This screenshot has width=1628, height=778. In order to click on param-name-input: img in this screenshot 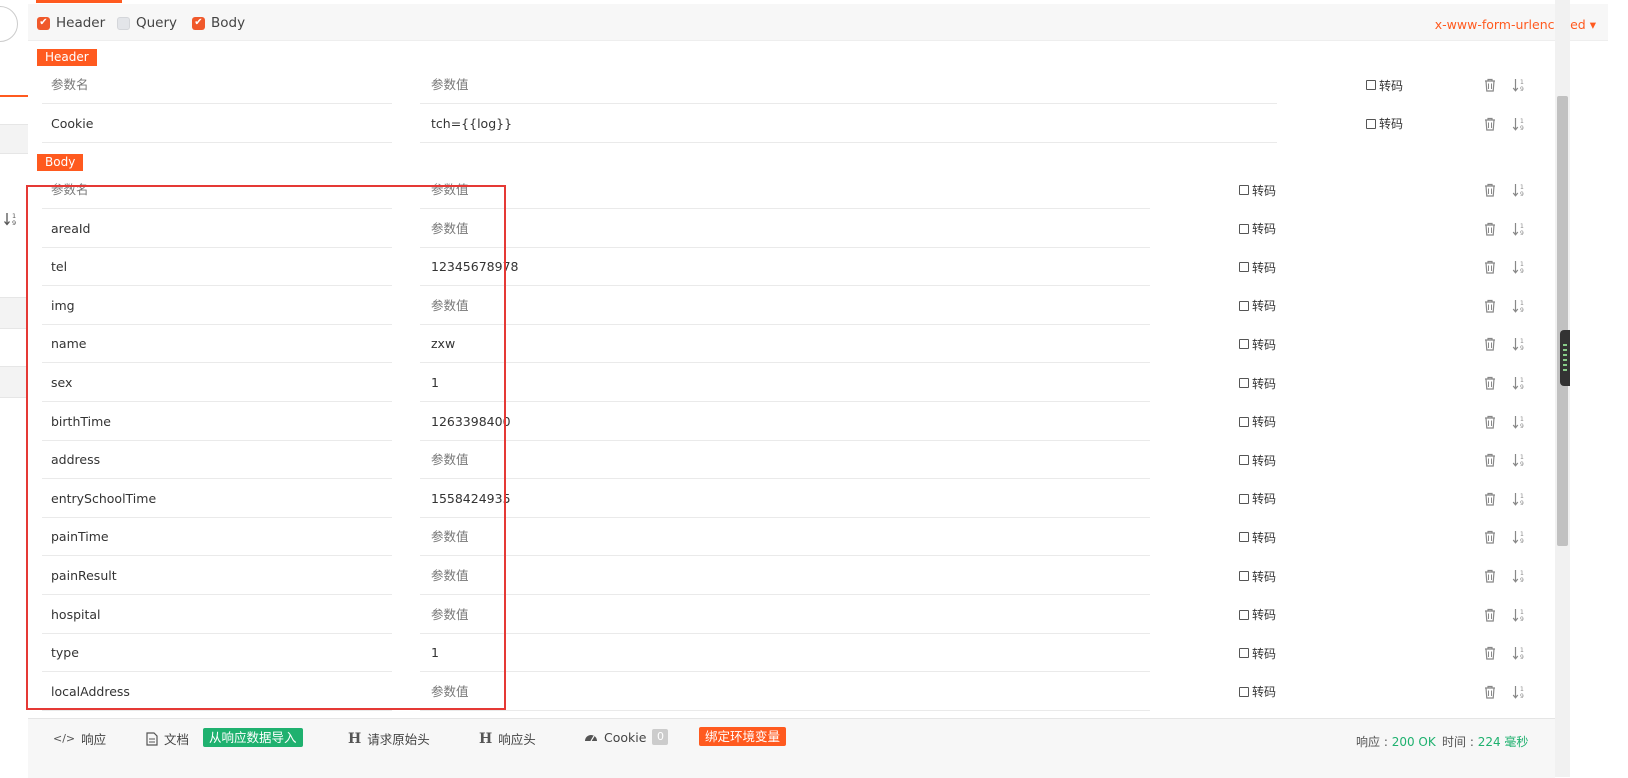, I will do `click(217, 306)`.